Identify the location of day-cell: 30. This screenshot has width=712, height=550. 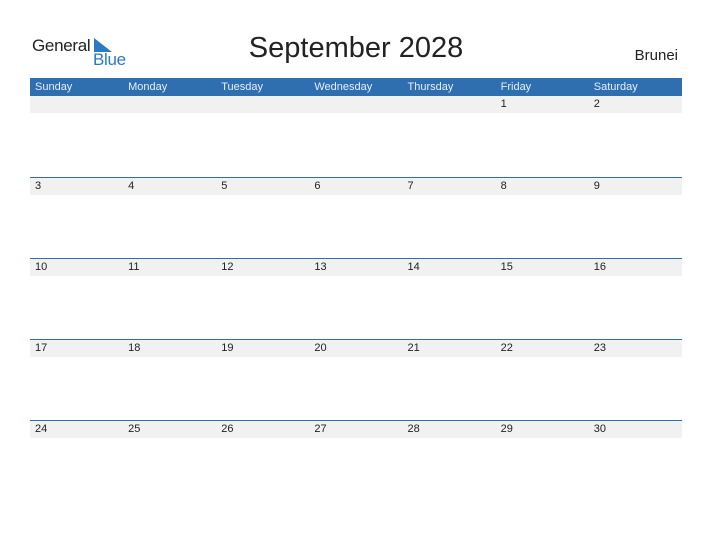
(599, 429).